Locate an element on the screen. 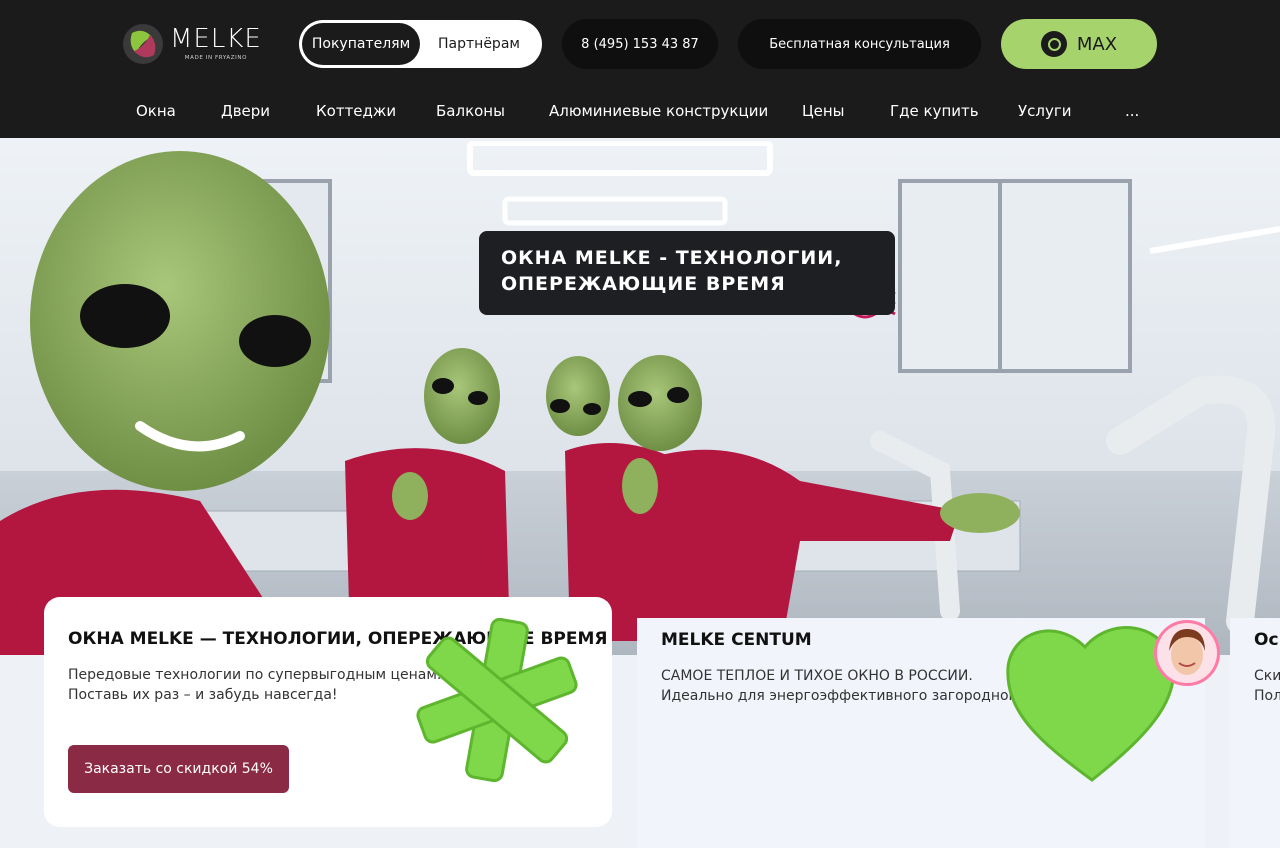  melke-logo: MELKE MADE IN FRYAZINO is located at coordinates (202, 44).